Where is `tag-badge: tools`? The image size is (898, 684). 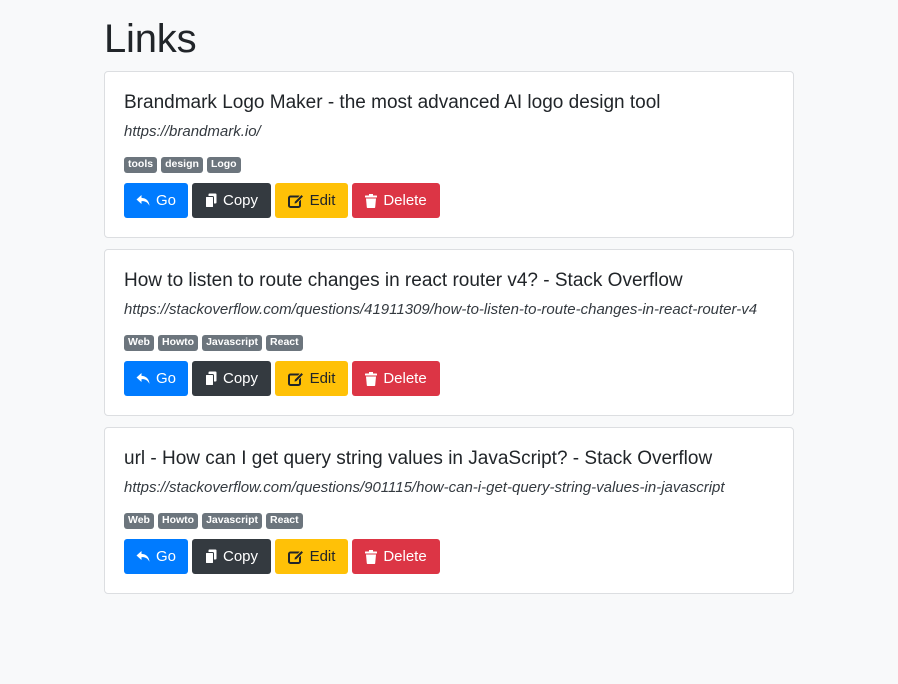 tag-badge: tools is located at coordinates (141, 165).